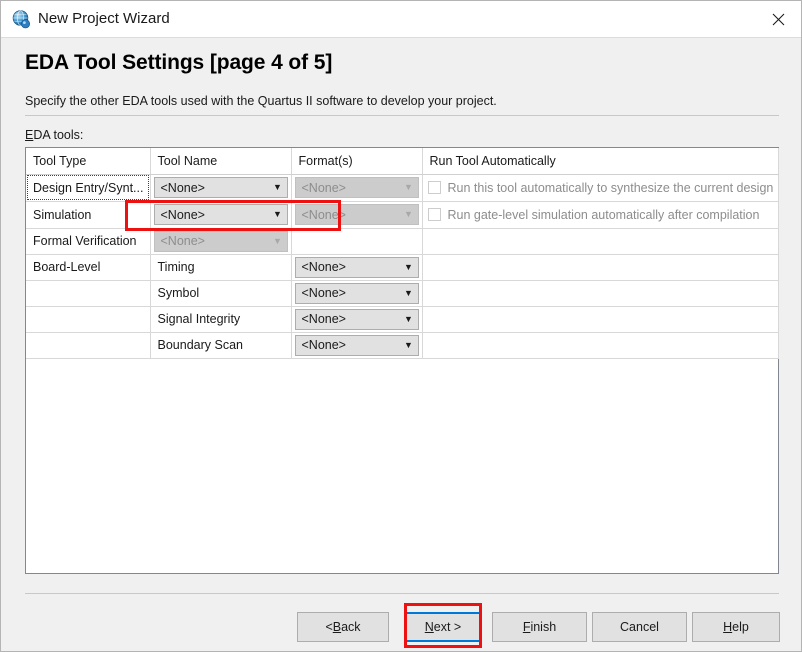 The width and height of the screenshot is (802, 652). Describe the element at coordinates (526, 627) in the screenshot. I see `finish-button-accel: F` at that location.